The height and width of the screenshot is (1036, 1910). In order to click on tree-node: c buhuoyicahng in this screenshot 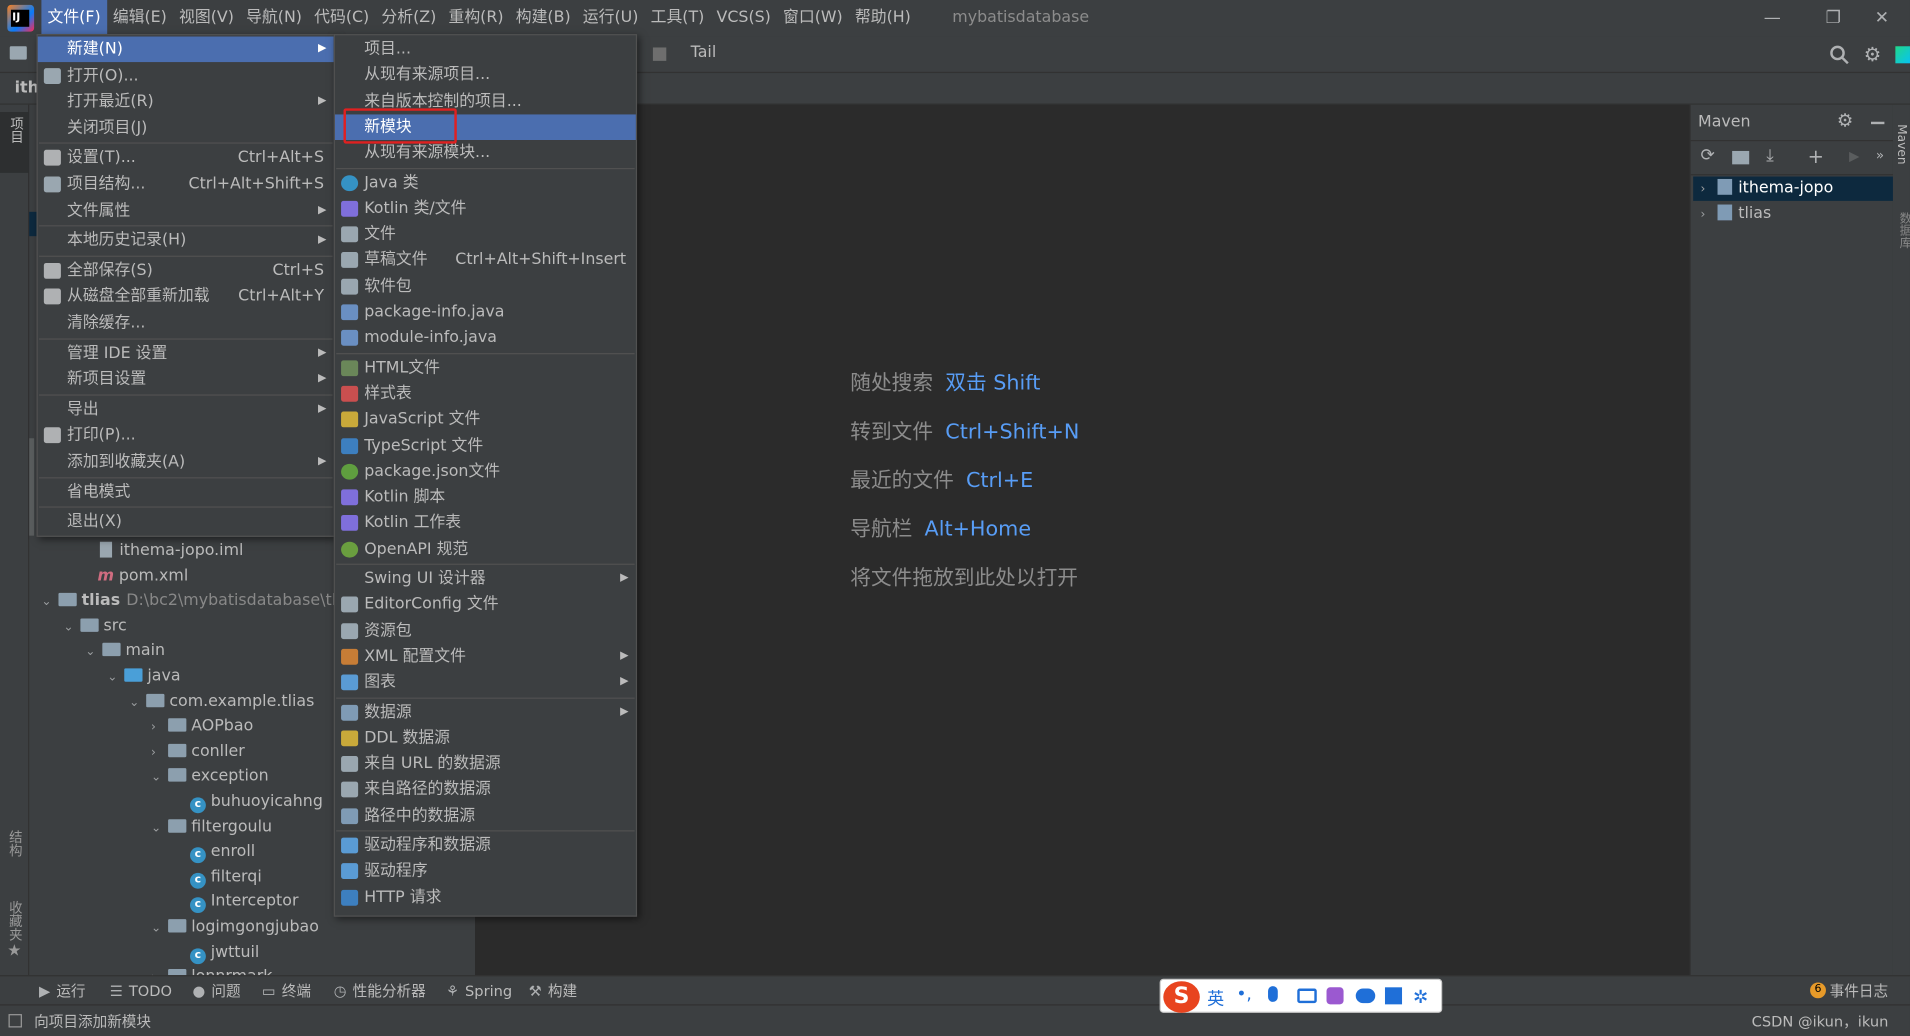, I will do `click(248, 802)`.